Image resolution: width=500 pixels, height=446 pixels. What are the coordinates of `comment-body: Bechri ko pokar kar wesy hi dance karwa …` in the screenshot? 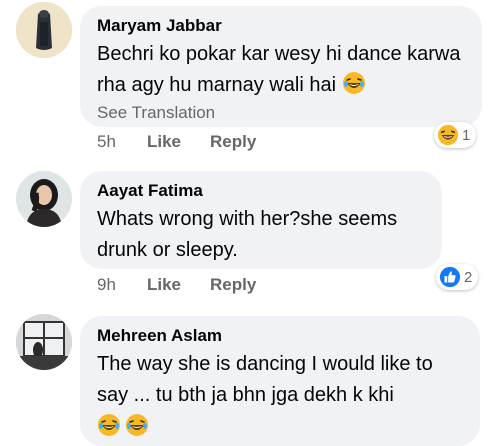 It's located at (279, 69).